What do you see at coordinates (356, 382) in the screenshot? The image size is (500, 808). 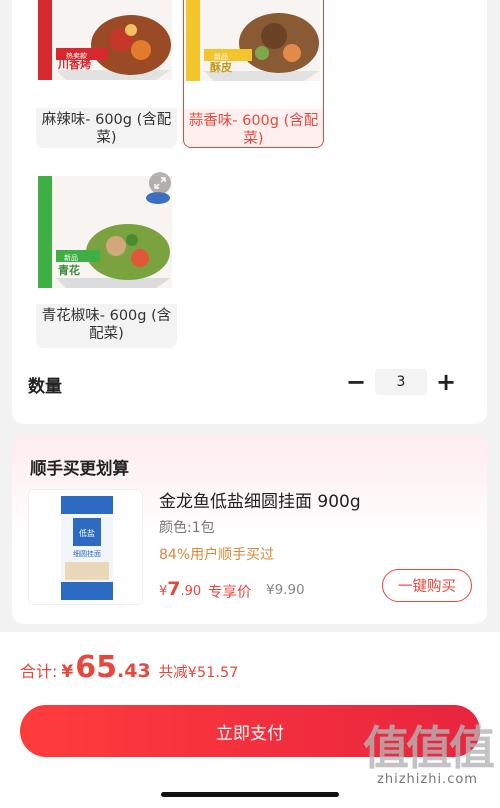 I see `quantity-decrease-button: −` at bounding box center [356, 382].